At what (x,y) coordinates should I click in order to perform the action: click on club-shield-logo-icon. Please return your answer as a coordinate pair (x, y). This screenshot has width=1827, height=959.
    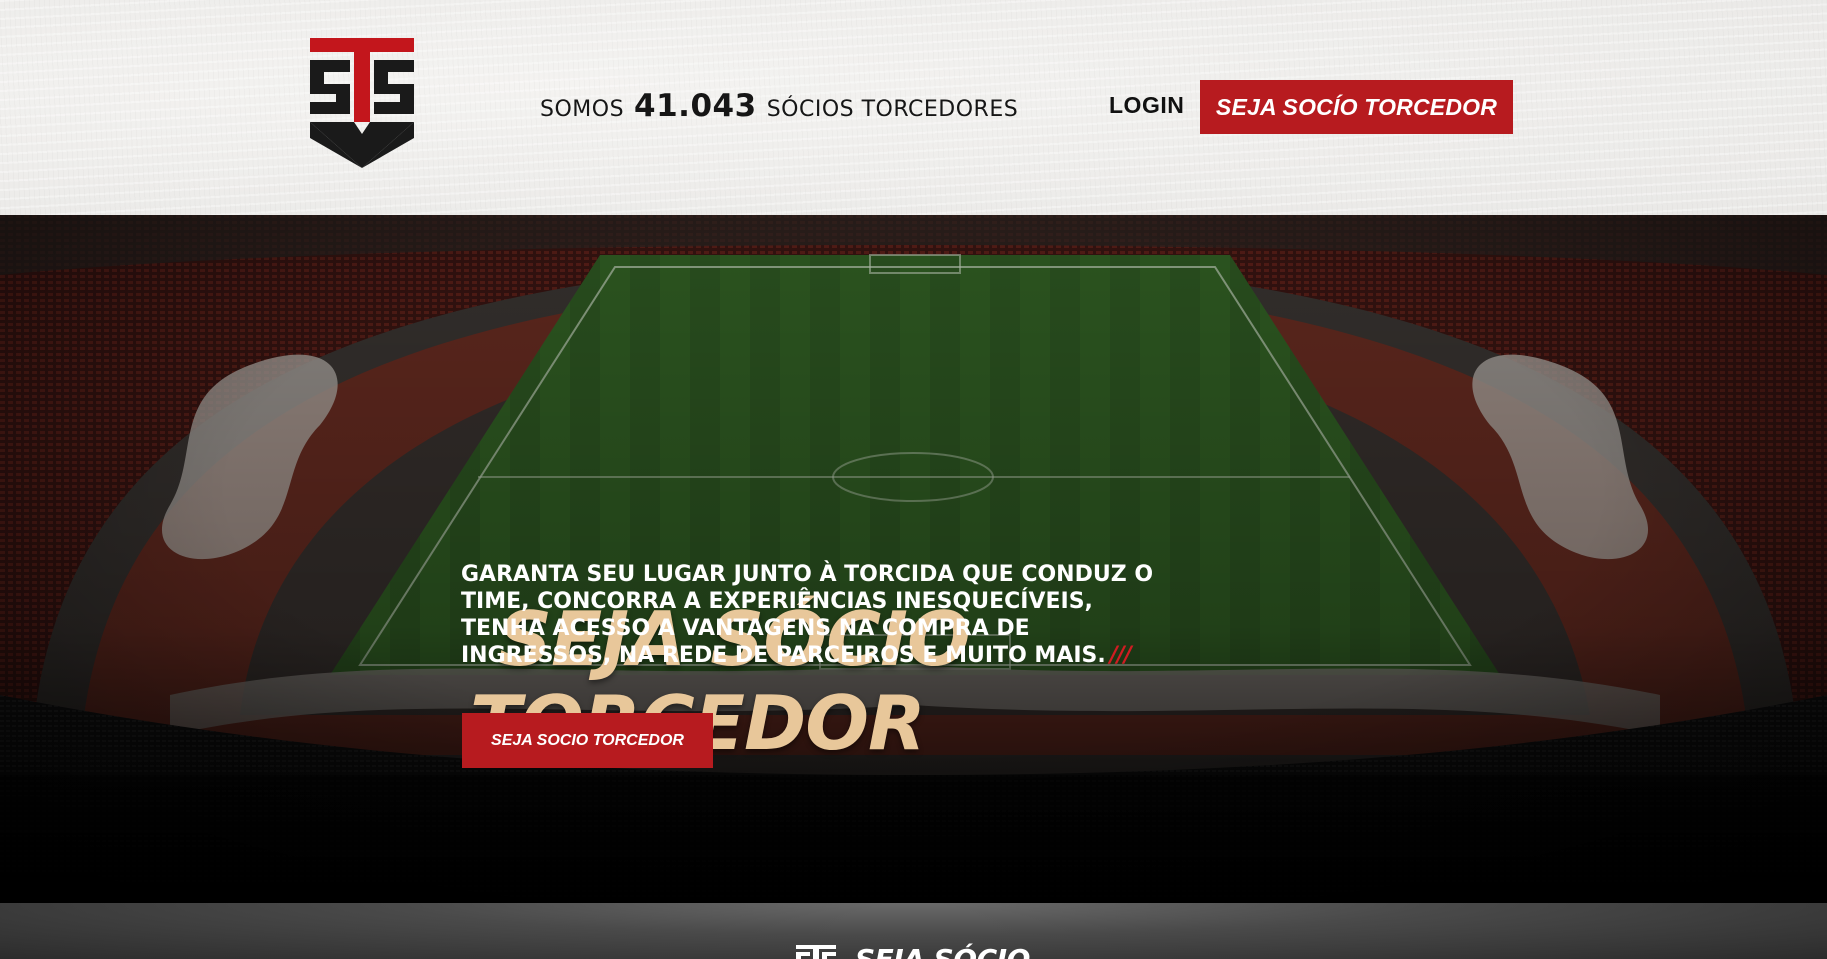
    Looking at the image, I should click on (362, 103).